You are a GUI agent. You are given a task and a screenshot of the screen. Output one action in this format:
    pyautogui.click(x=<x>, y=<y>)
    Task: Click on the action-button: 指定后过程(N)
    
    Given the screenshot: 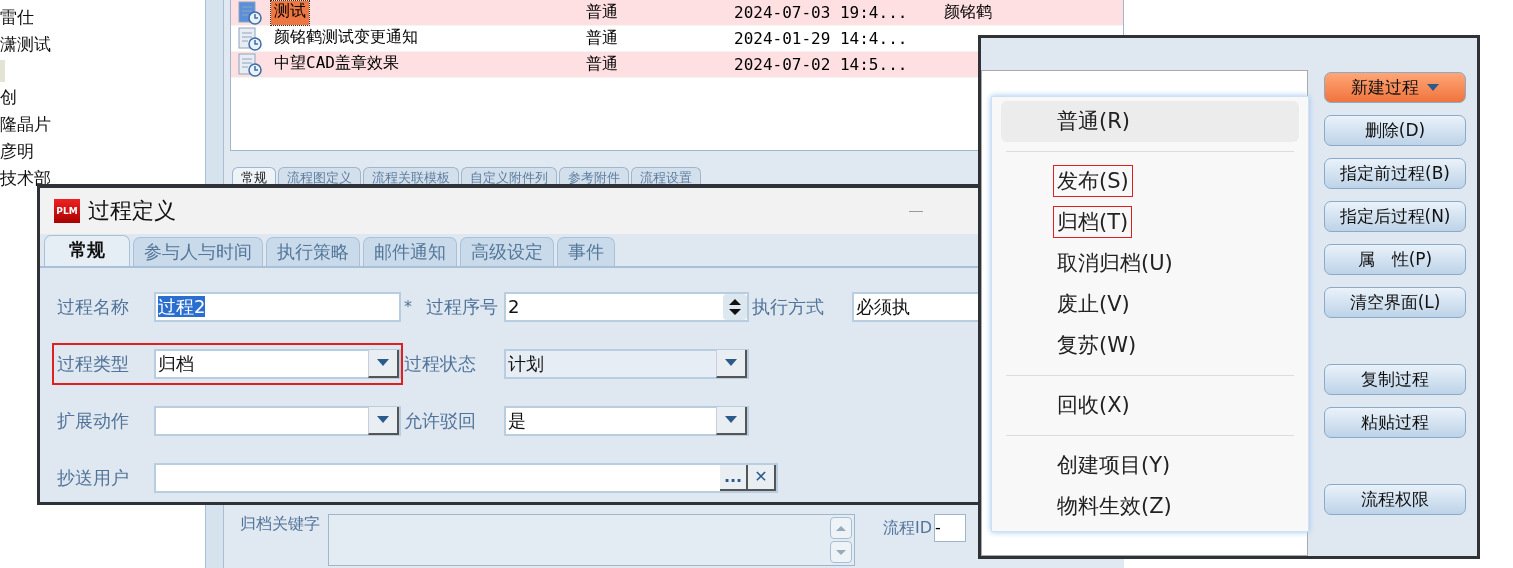 What is the action you would take?
    pyautogui.click(x=1395, y=216)
    